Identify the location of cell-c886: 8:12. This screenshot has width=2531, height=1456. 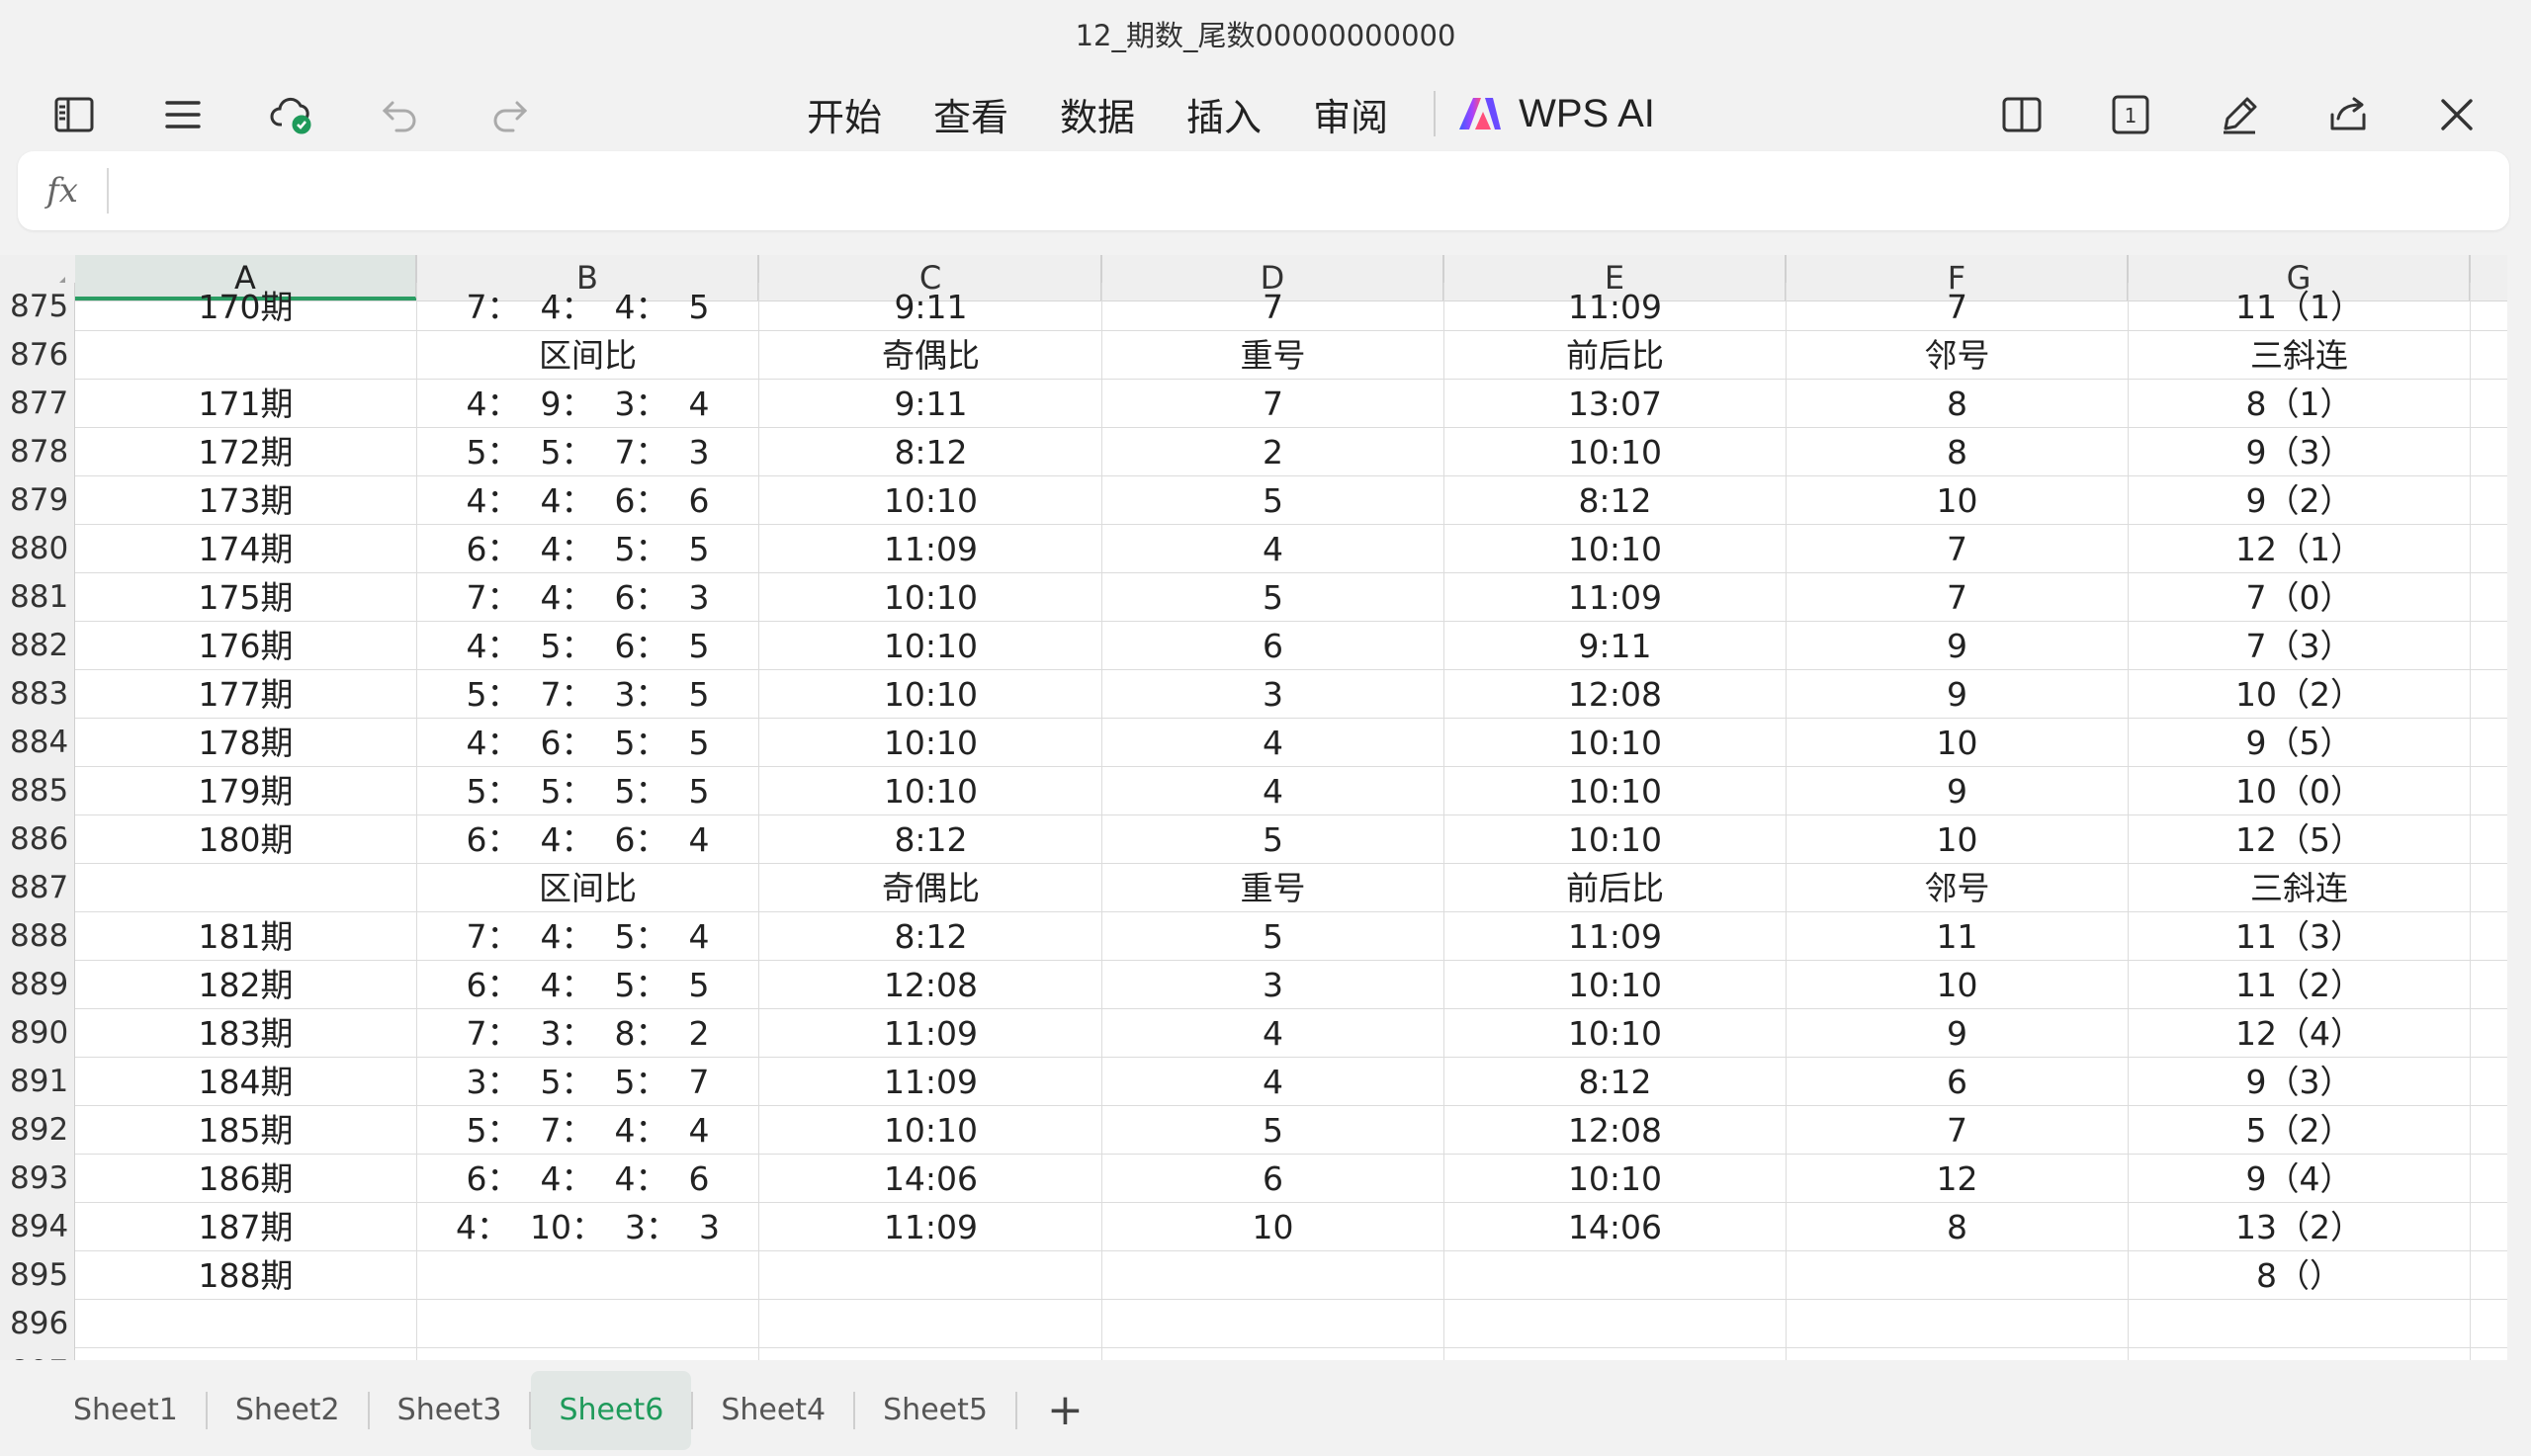
(931, 839).